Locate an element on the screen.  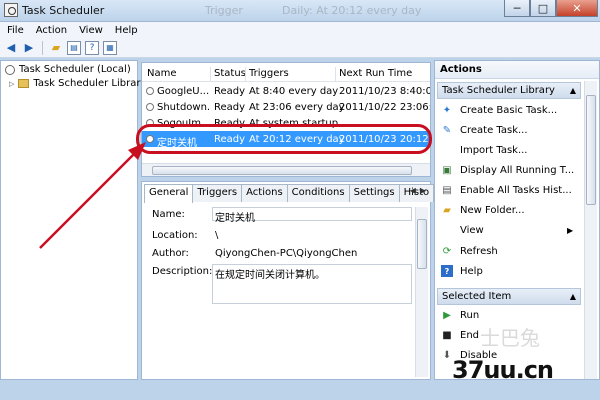
menu-help: Help is located at coordinates (126, 30).